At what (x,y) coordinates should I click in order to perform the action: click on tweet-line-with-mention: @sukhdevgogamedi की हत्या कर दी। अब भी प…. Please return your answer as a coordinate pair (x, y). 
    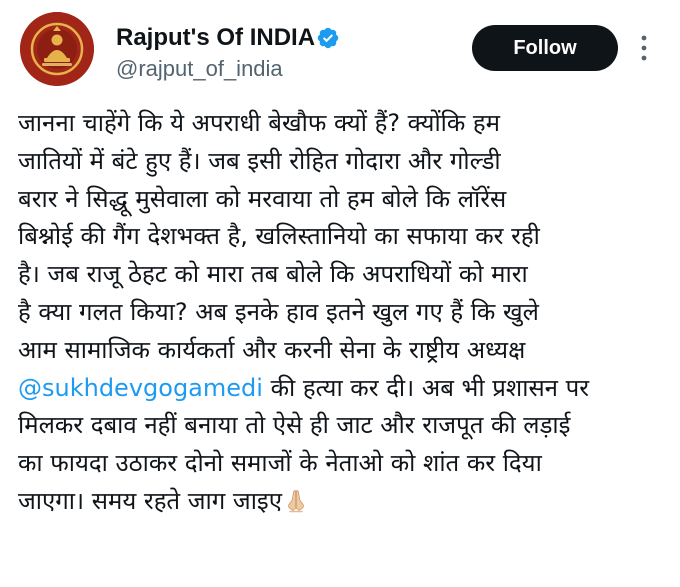
    Looking at the image, I should click on (342, 389).